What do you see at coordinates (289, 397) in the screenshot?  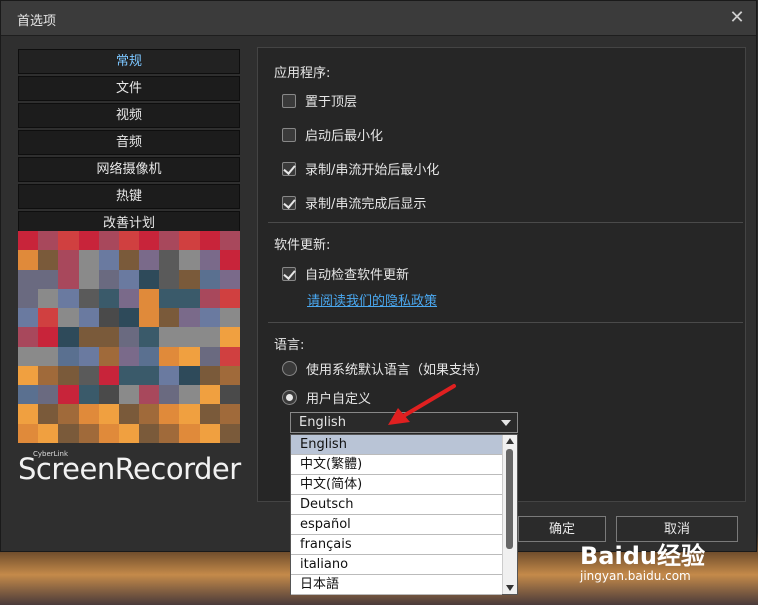 I see `radio-user-language` at bounding box center [289, 397].